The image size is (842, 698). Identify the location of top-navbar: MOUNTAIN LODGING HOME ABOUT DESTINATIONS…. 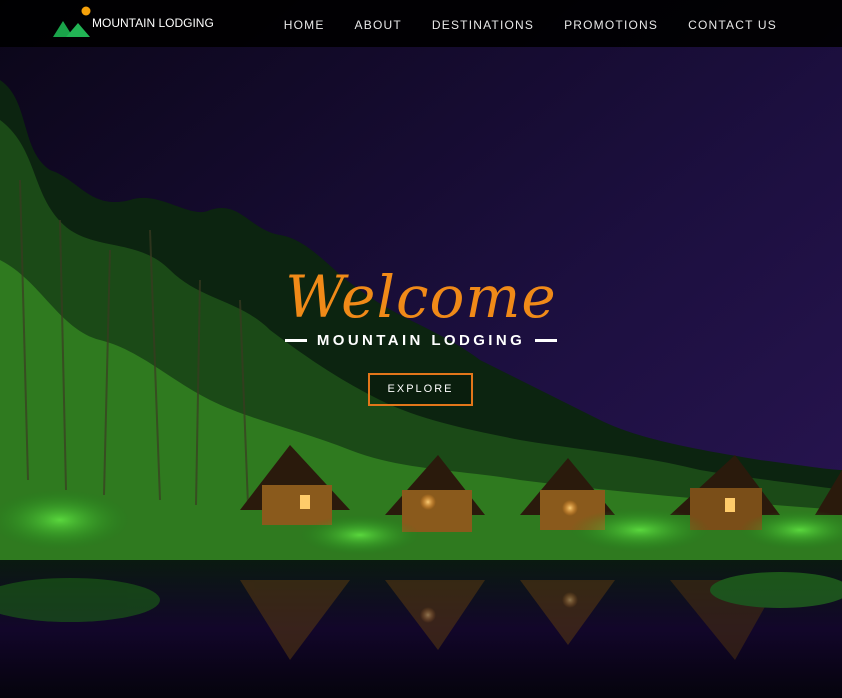
(421, 23).